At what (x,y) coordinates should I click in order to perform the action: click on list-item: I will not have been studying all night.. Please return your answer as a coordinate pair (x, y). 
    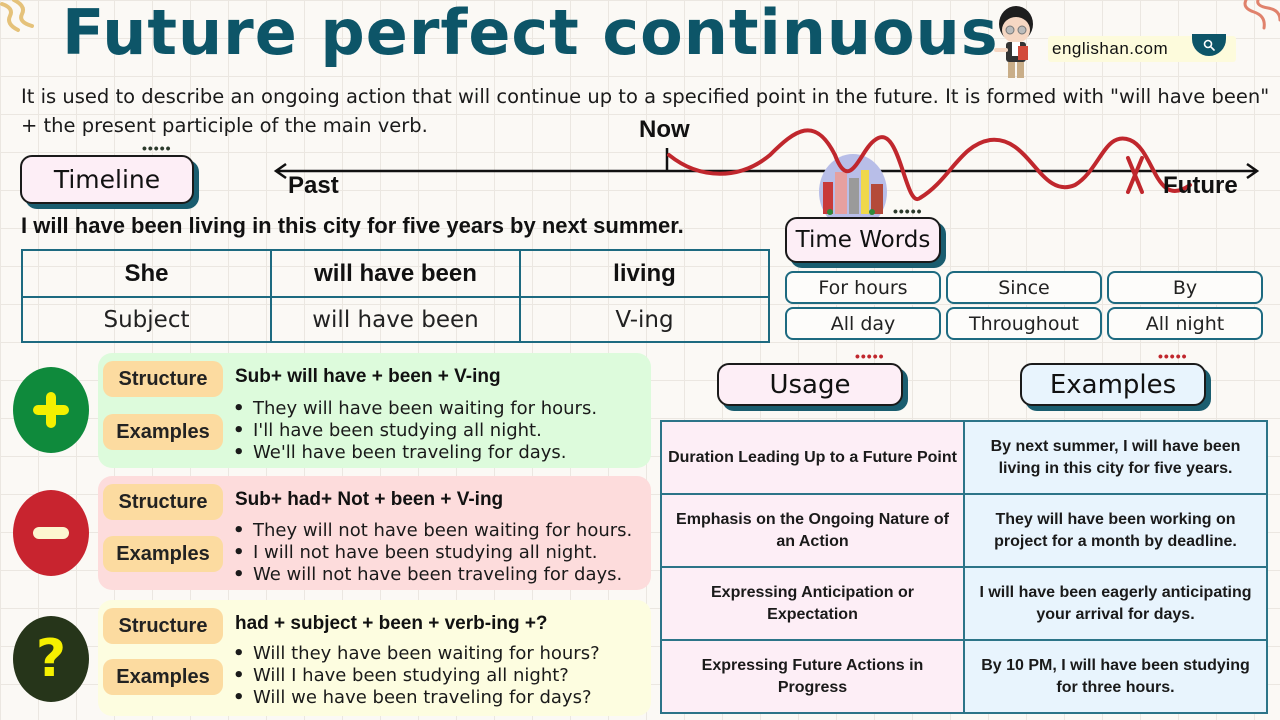
    Looking at the image, I should click on (432, 553).